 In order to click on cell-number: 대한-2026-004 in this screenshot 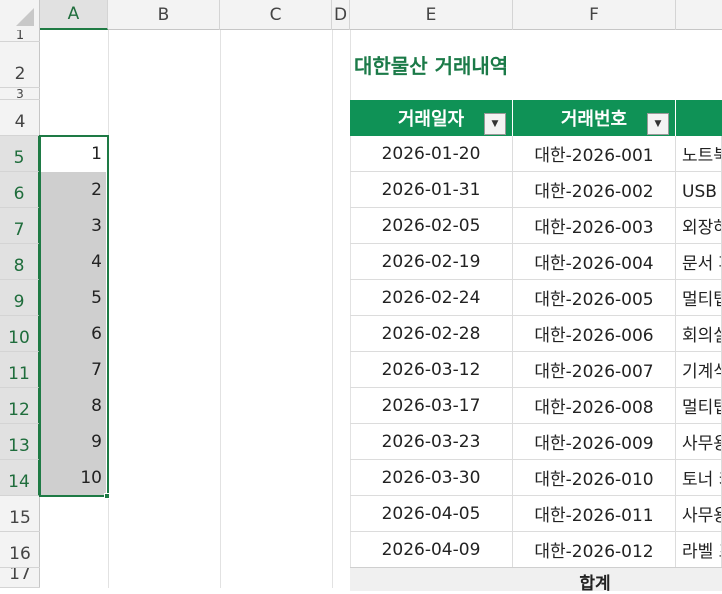, I will do `click(594, 262)`.